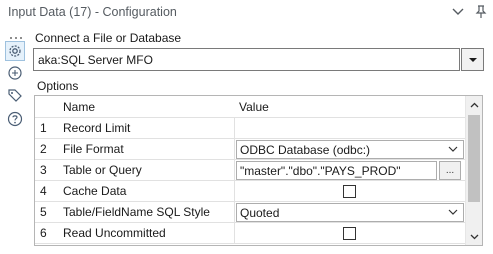 The image size is (493, 254). I want to click on row-name: Read Uncommitted, so click(147, 233).